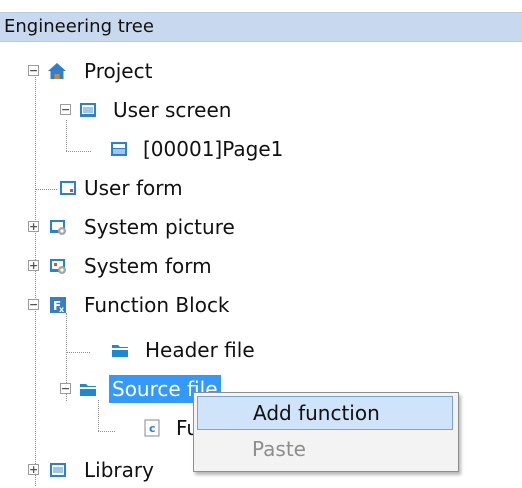 This screenshot has height=488, width=522. I want to click on tree-node-user-screen: − User screen, so click(261, 110).